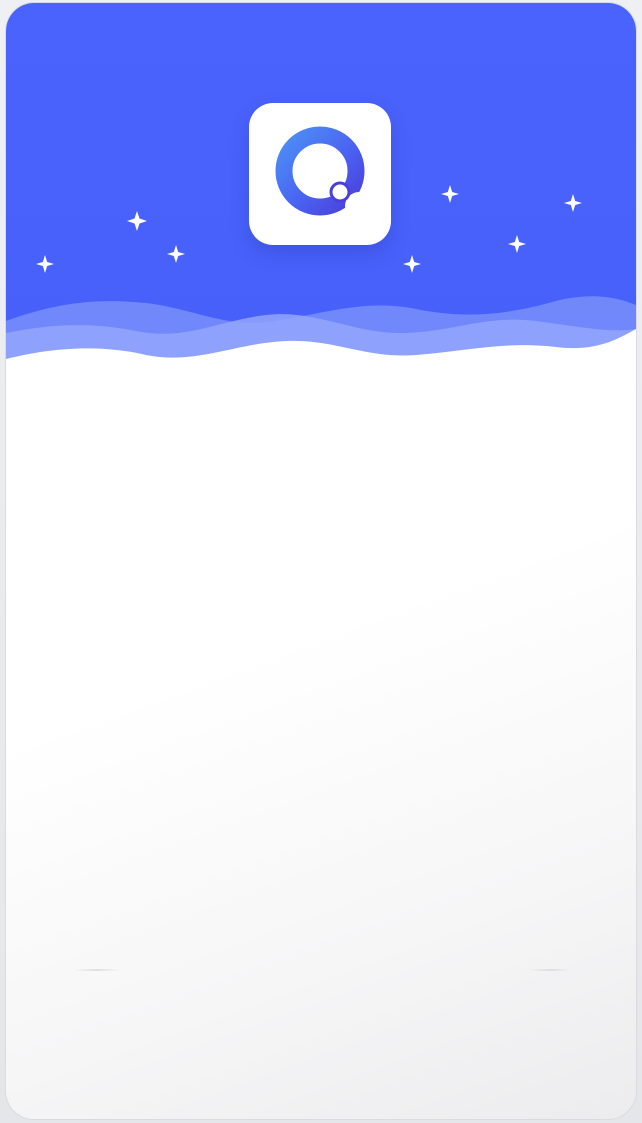 This screenshot has width=642, height=1123. I want to click on q-logo-icon, so click(324, 173).